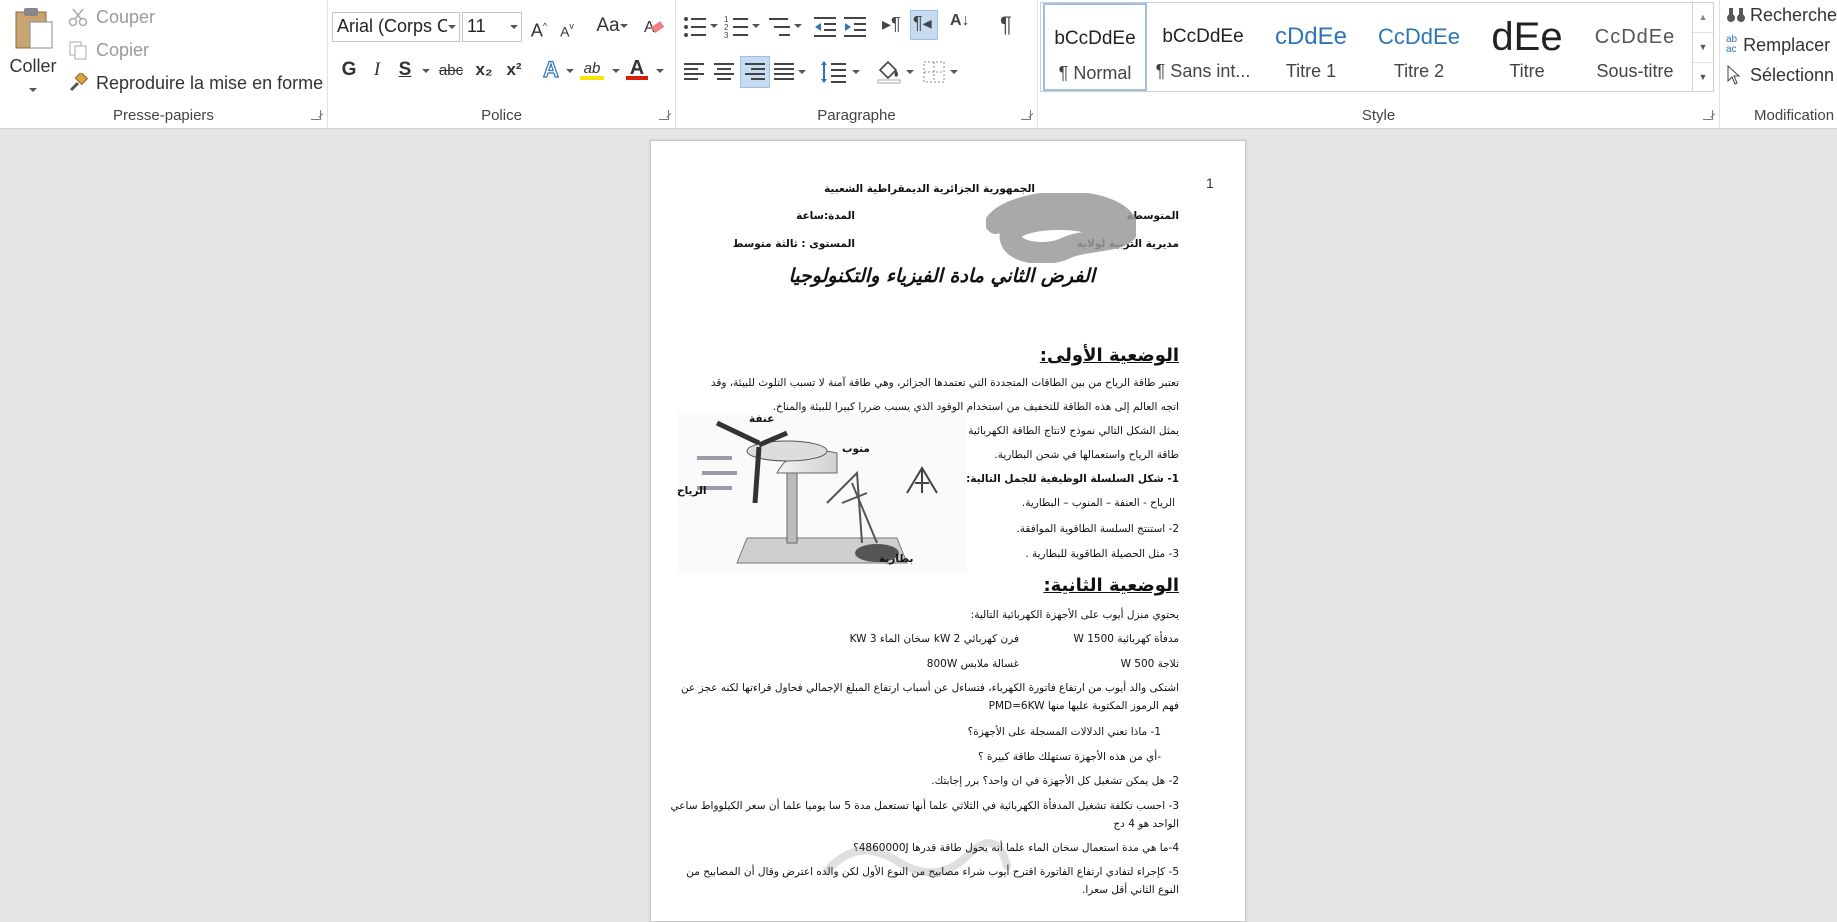  Describe the element at coordinates (514, 27) in the screenshot. I see `font-size-arrow-icon` at that location.